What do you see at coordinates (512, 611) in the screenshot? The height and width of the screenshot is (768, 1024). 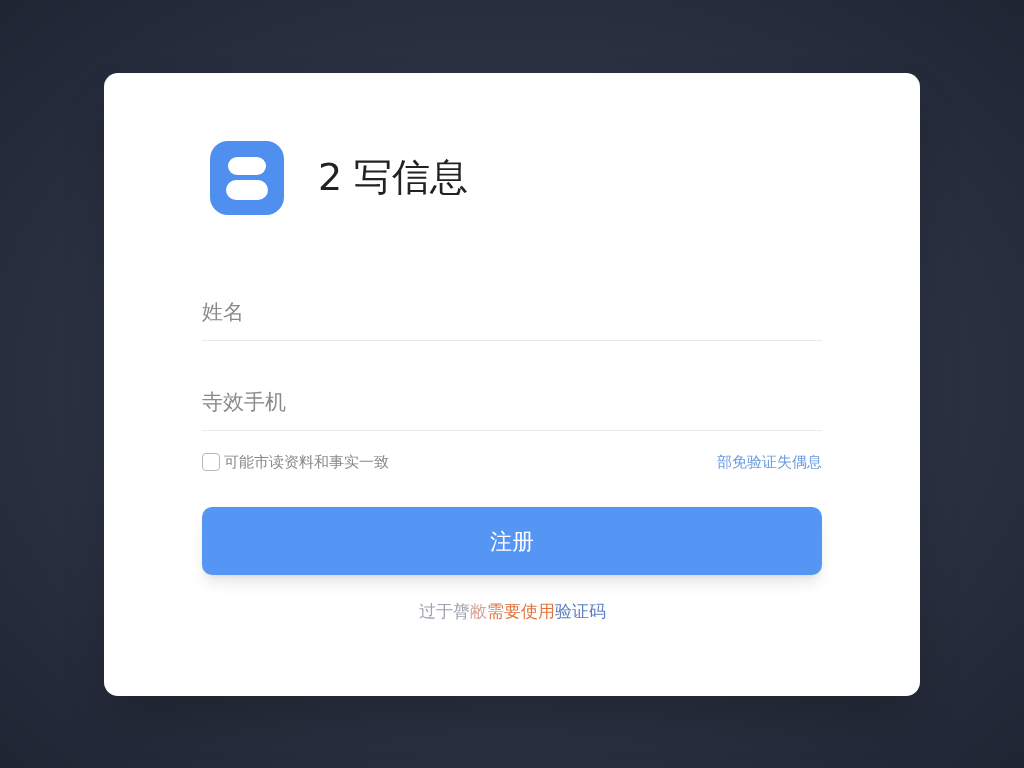 I see `footer-note: 过于膂敝需要使用验证码` at bounding box center [512, 611].